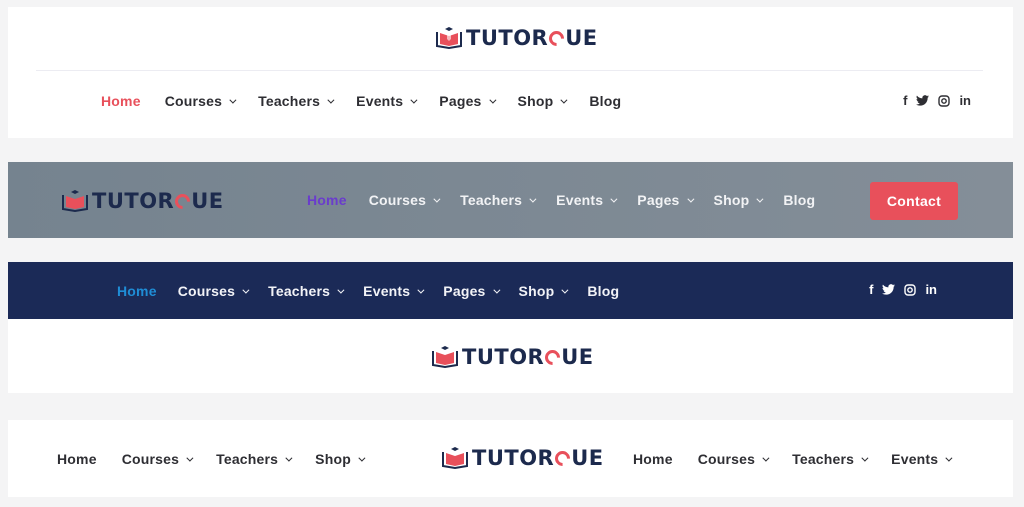  Describe the element at coordinates (937, 100) in the screenshot. I see `social-links: f in` at that location.